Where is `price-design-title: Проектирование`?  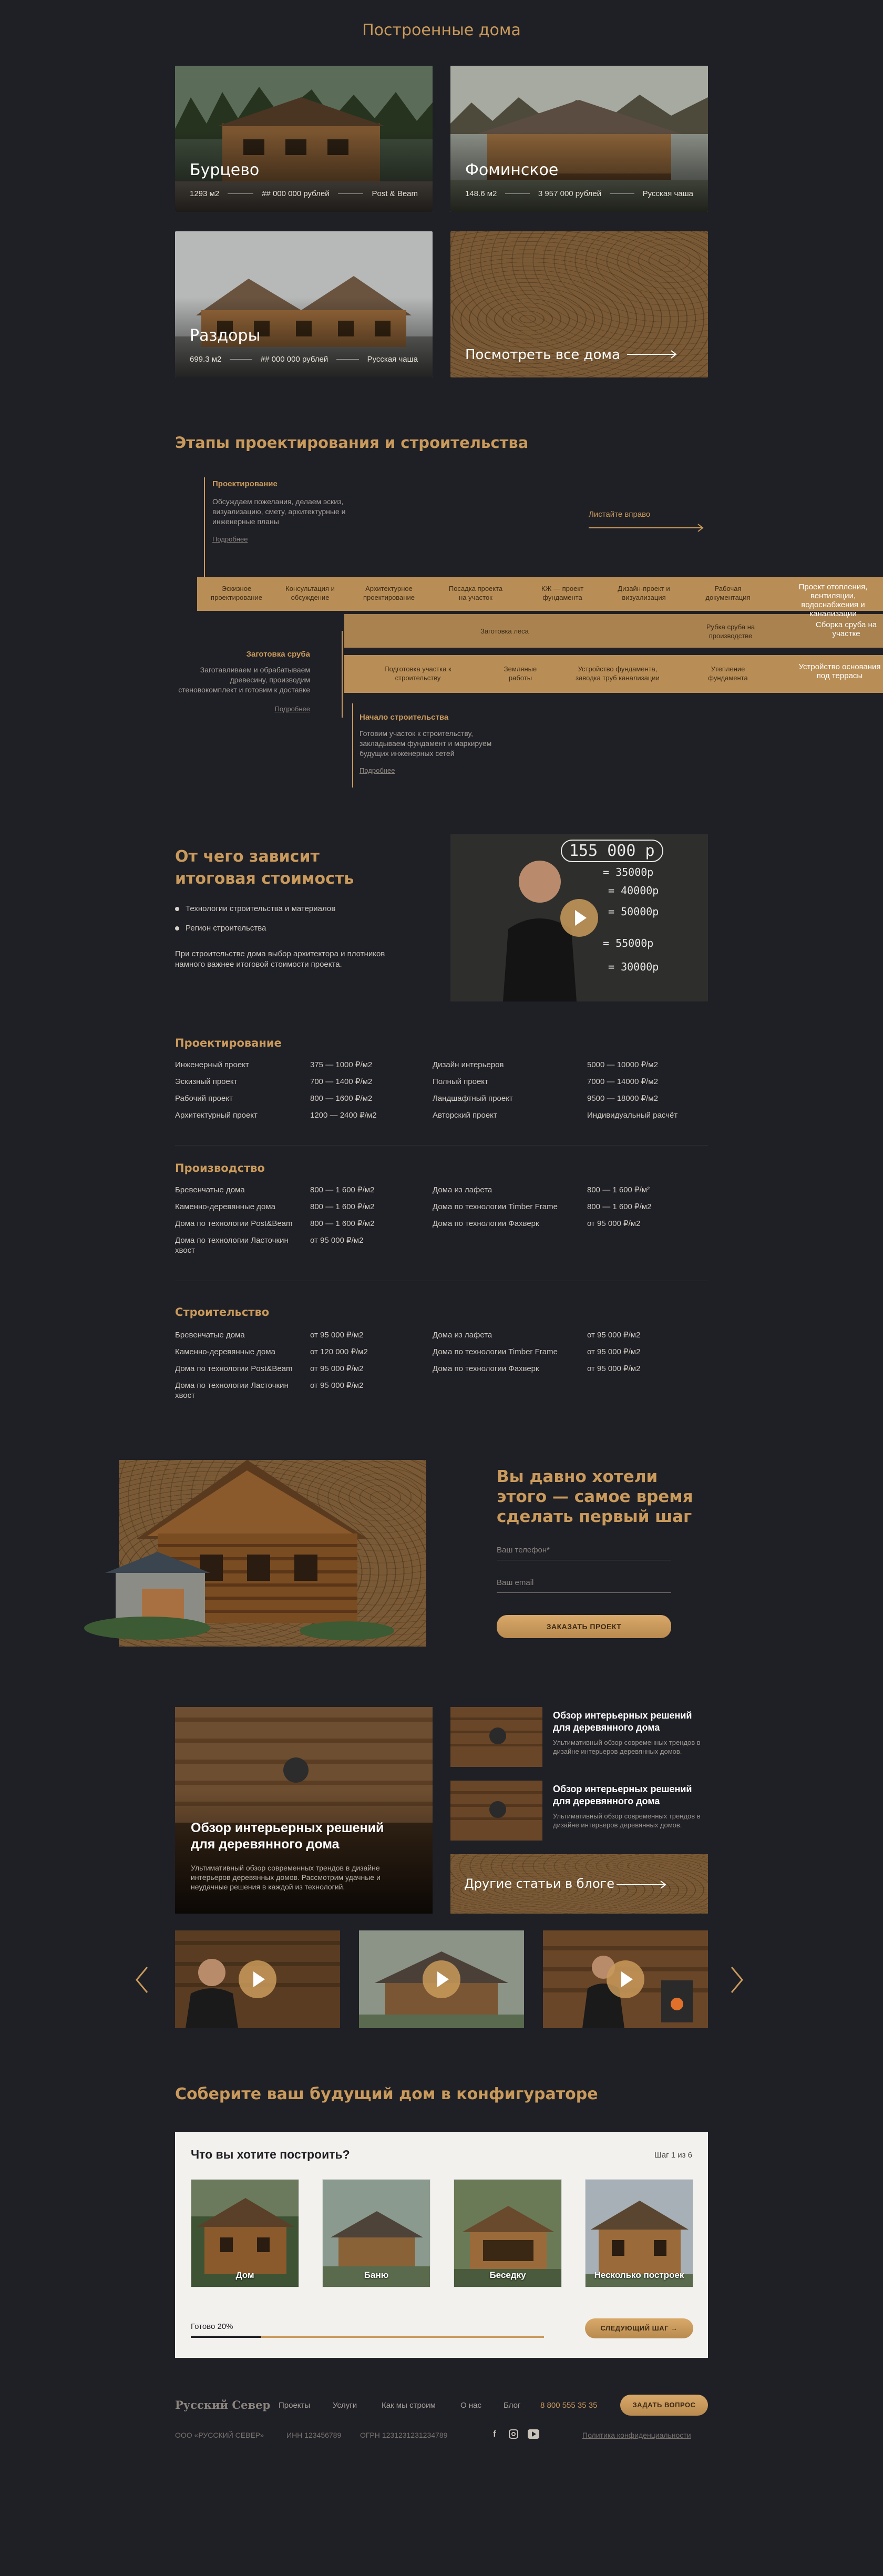
price-design-title: Проектирование is located at coordinates (228, 1043).